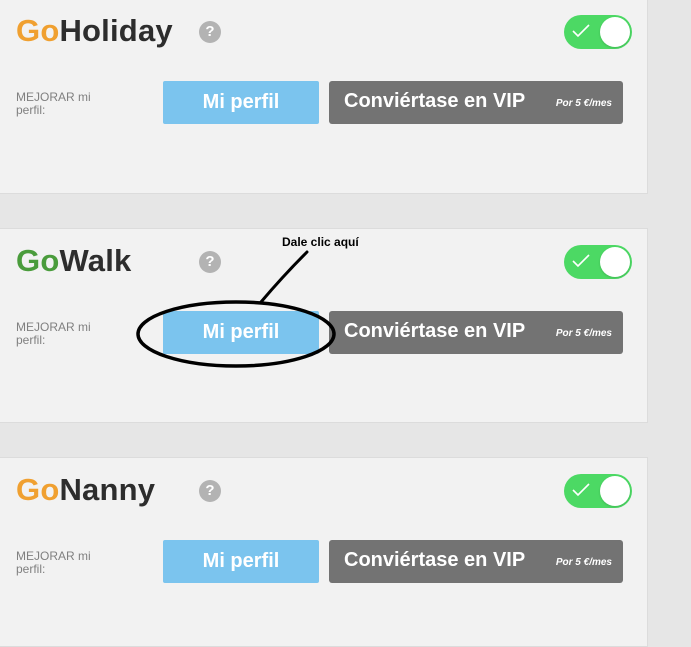 Image resolution: width=691 pixels, height=647 pixels. I want to click on service-title: GoNanny, so click(85, 490).